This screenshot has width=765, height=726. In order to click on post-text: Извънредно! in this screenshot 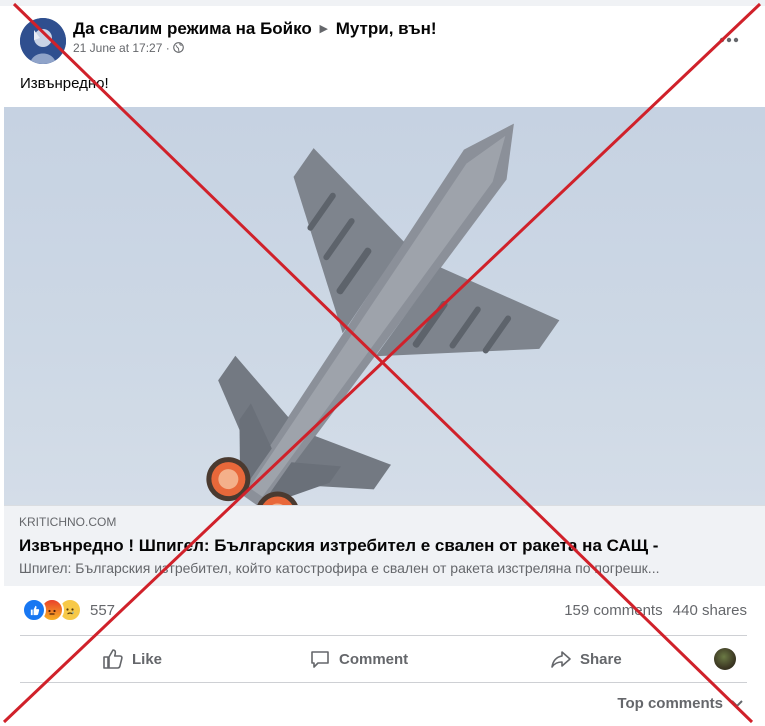, I will do `click(64, 83)`.